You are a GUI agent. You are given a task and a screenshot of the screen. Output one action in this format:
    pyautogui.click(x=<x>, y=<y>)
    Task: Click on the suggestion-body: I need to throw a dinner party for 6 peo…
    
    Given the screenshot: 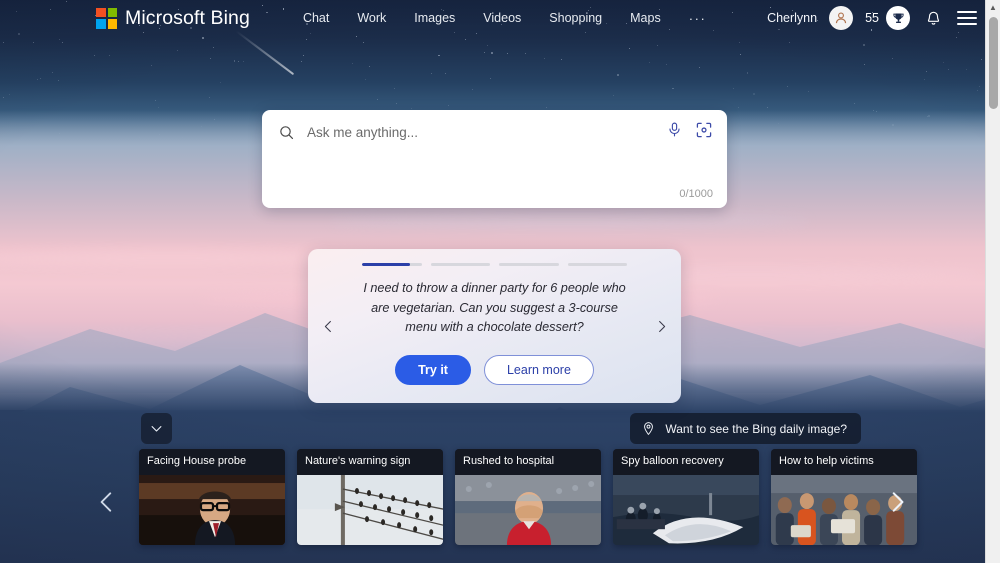 What is the action you would take?
    pyautogui.click(x=494, y=326)
    